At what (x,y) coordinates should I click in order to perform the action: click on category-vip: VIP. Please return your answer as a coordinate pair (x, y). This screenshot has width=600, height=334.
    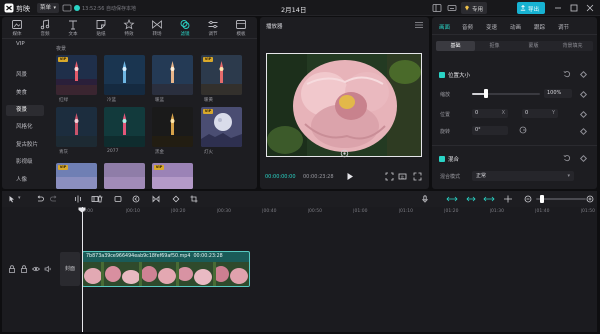
    Looking at the image, I should click on (25, 44).